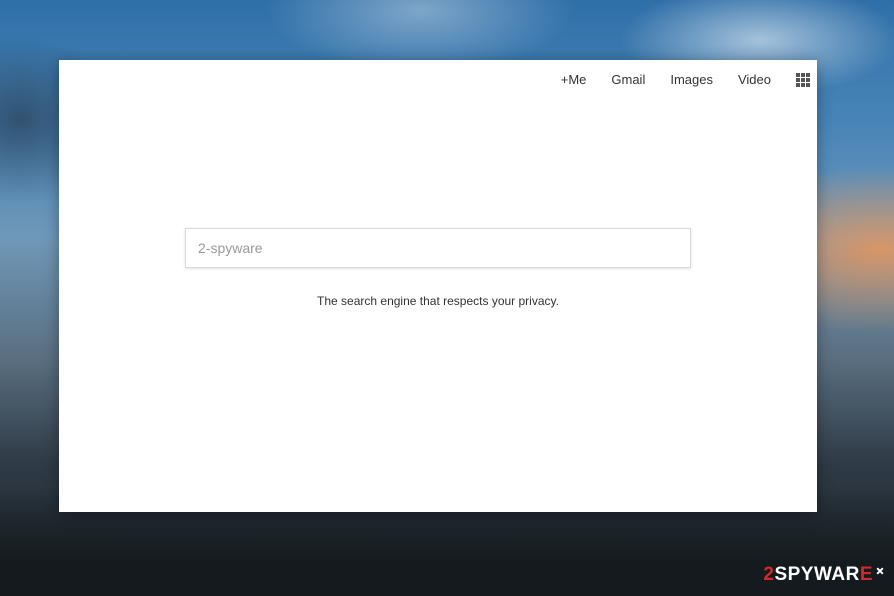 The height and width of the screenshot is (596, 894). I want to click on watermark-digit: 2, so click(769, 574).